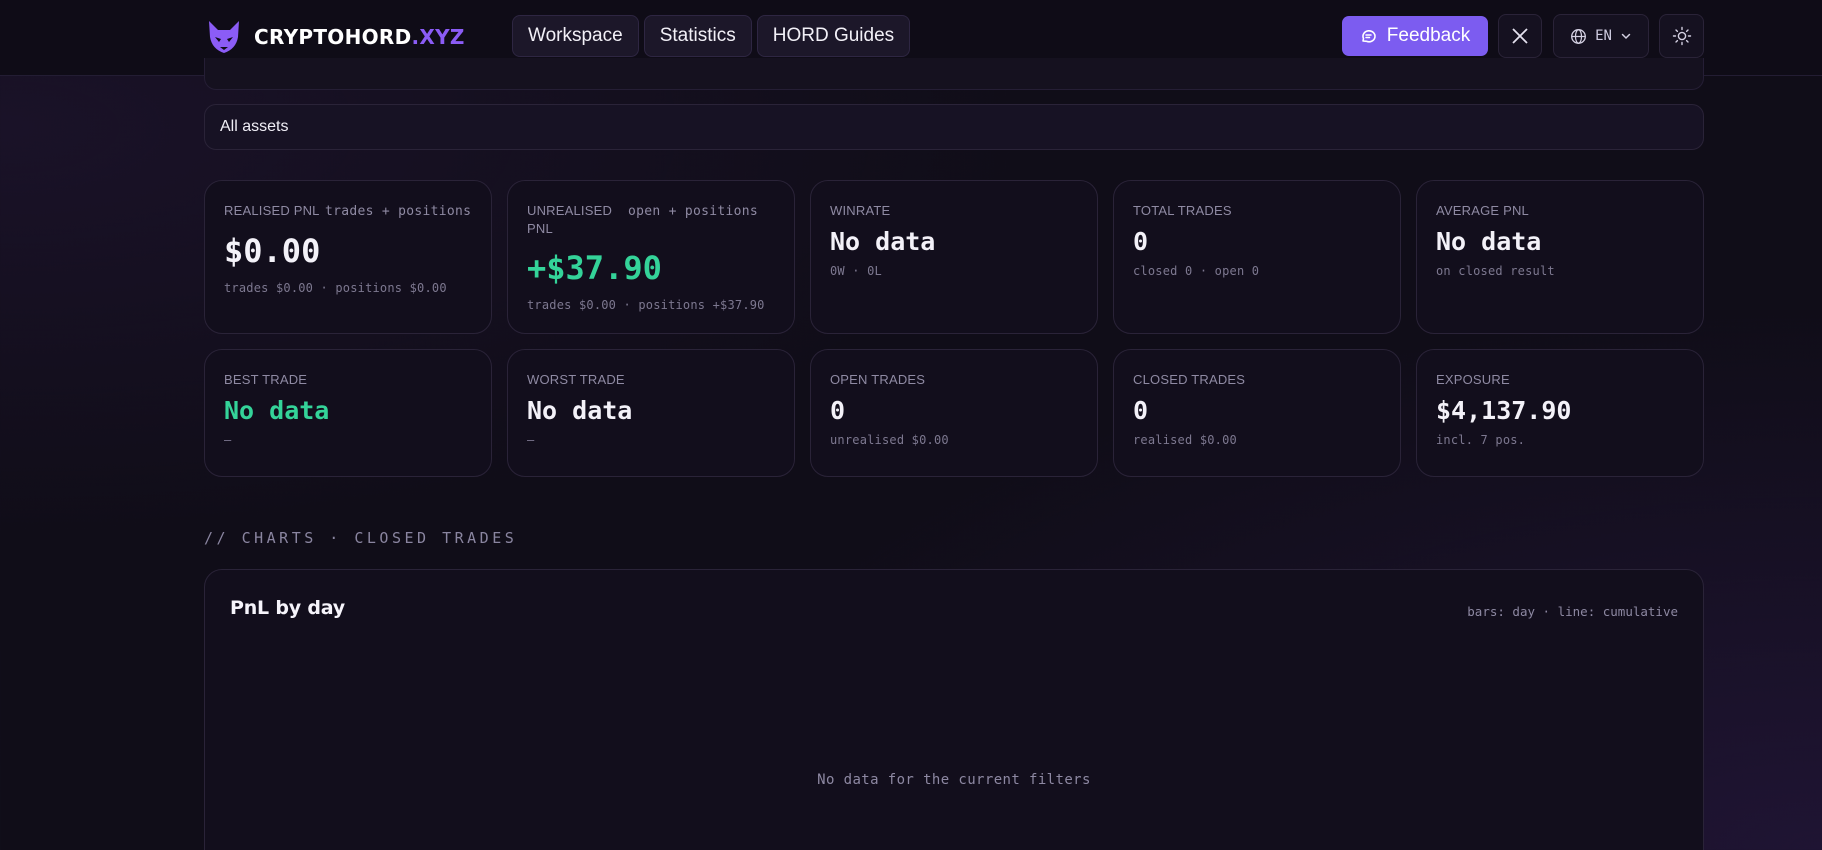  What do you see at coordinates (954, 74) in the screenshot?
I see `filter-panel-collapsed` at bounding box center [954, 74].